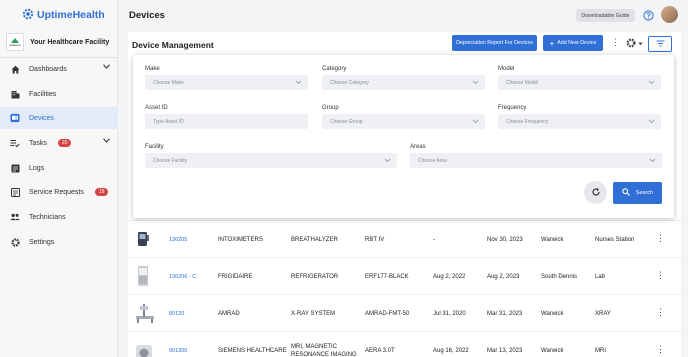 This screenshot has width=688, height=357. Describe the element at coordinates (178, 344) in the screenshot. I see `asset-id-link: 901300` at that location.